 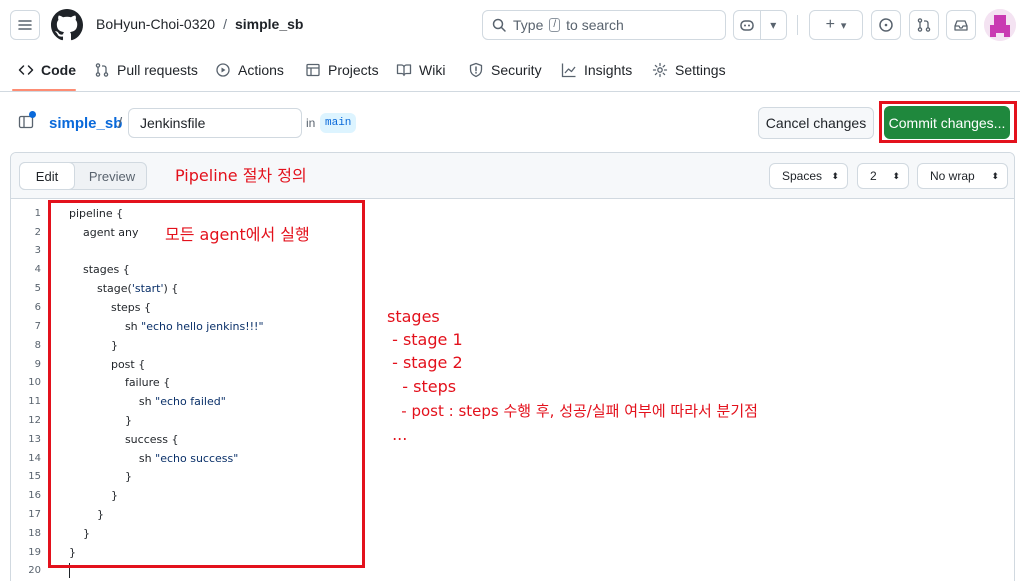 I want to click on search-input: Type / to search, so click(x=604, y=25).